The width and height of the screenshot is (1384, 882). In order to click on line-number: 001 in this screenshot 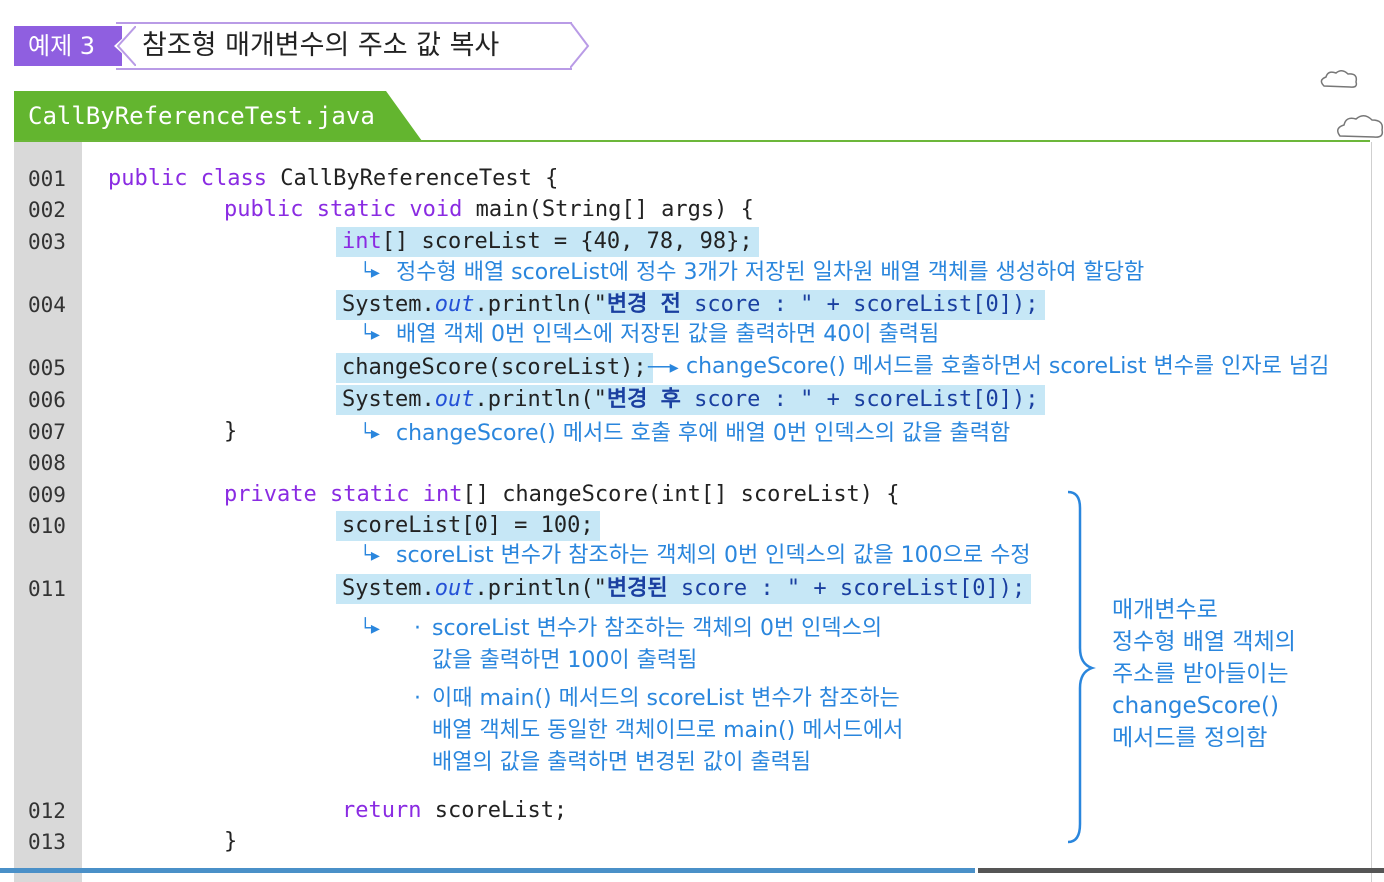, I will do `click(47, 179)`.